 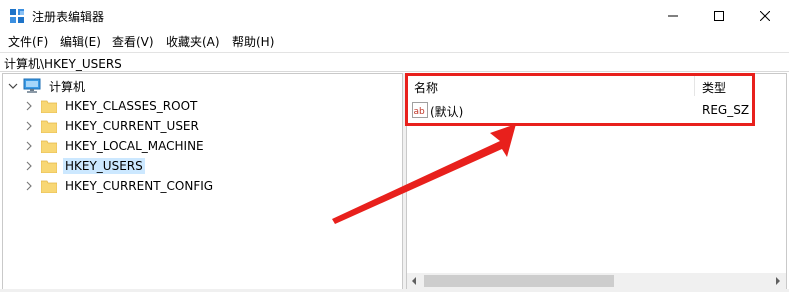 What do you see at coordinates (13, 86) in the screenshot?
I see `chevron-down-icon` at bounding box center [13, 86].